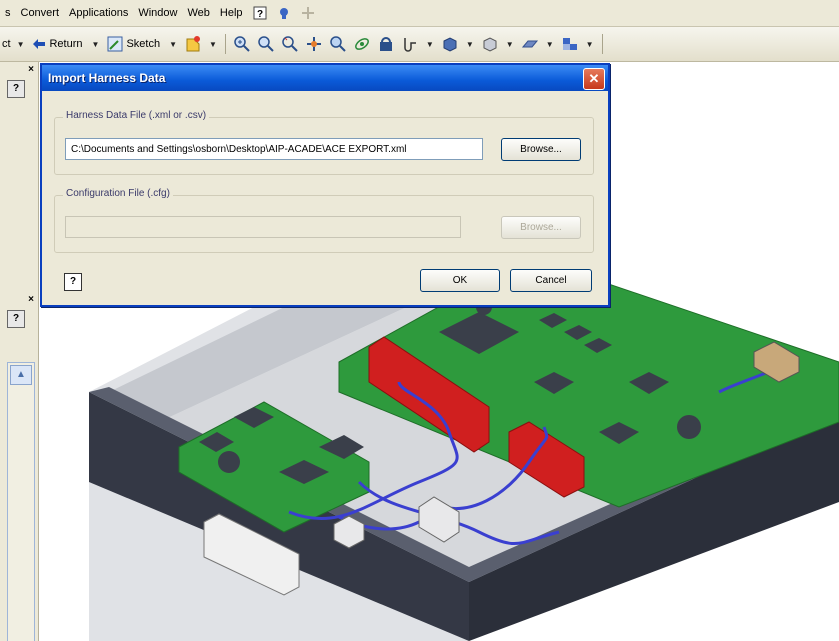 The width and height of the screenshot is (839, 641). Describe the element at coordinates (325, 78) in the screenshot. I see `dialog-titlebar: Import Harness Data ✕` at that location.